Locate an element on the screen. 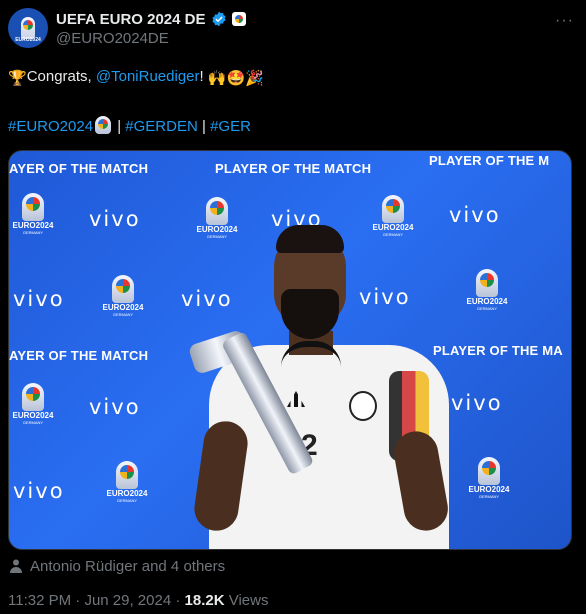  trophy-logo-icon is located at coordinates (28, 28).